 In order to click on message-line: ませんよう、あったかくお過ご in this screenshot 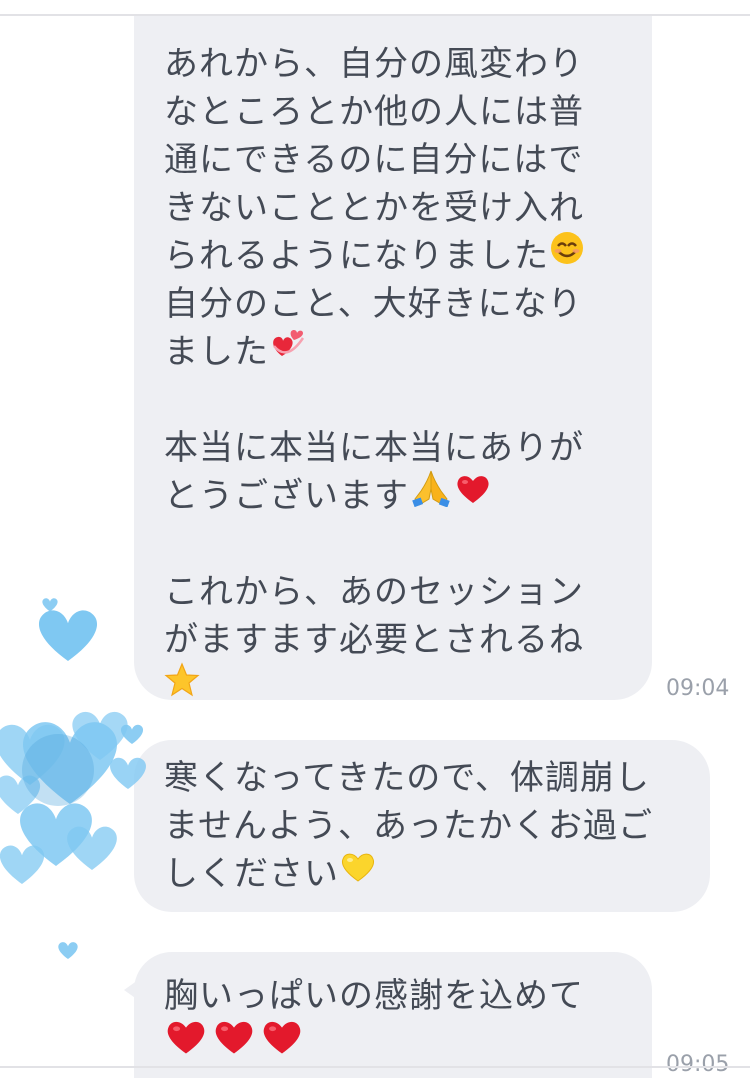, I will do `click(408, 826)`.